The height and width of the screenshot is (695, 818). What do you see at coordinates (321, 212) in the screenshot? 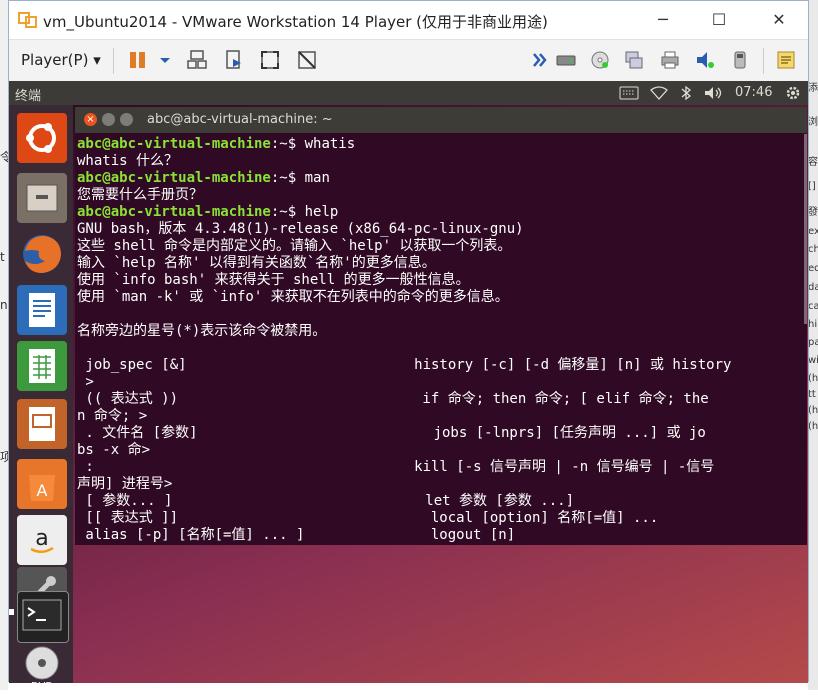
I see `command-text: help` at bounding box center [321, 212].